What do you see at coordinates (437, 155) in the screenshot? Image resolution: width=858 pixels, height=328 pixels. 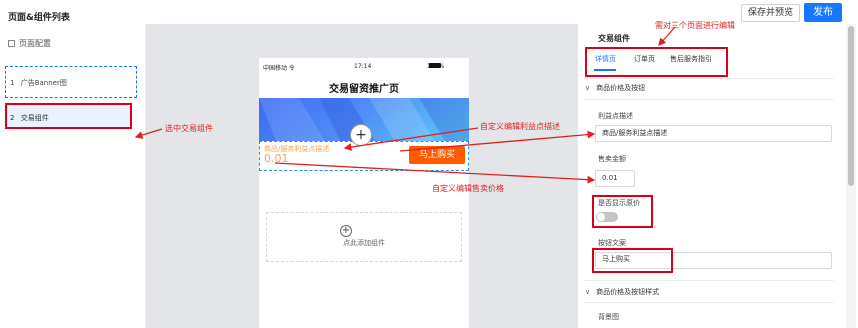 I see `buy-now-button: 马上购买` at bounding box center [437, 155].